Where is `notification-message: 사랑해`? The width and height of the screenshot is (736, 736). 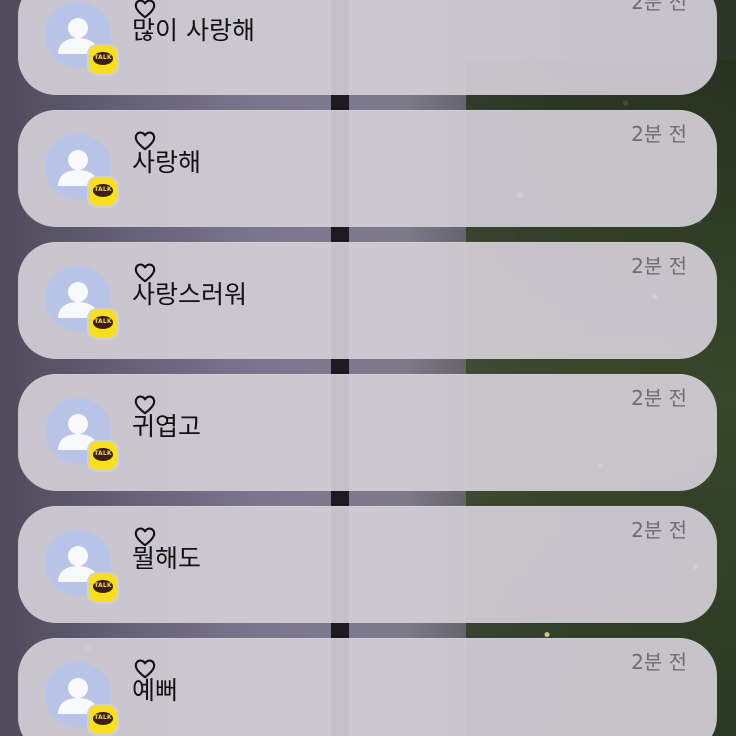 notification-message: 사랑해 is located at coordinates (167, 162).